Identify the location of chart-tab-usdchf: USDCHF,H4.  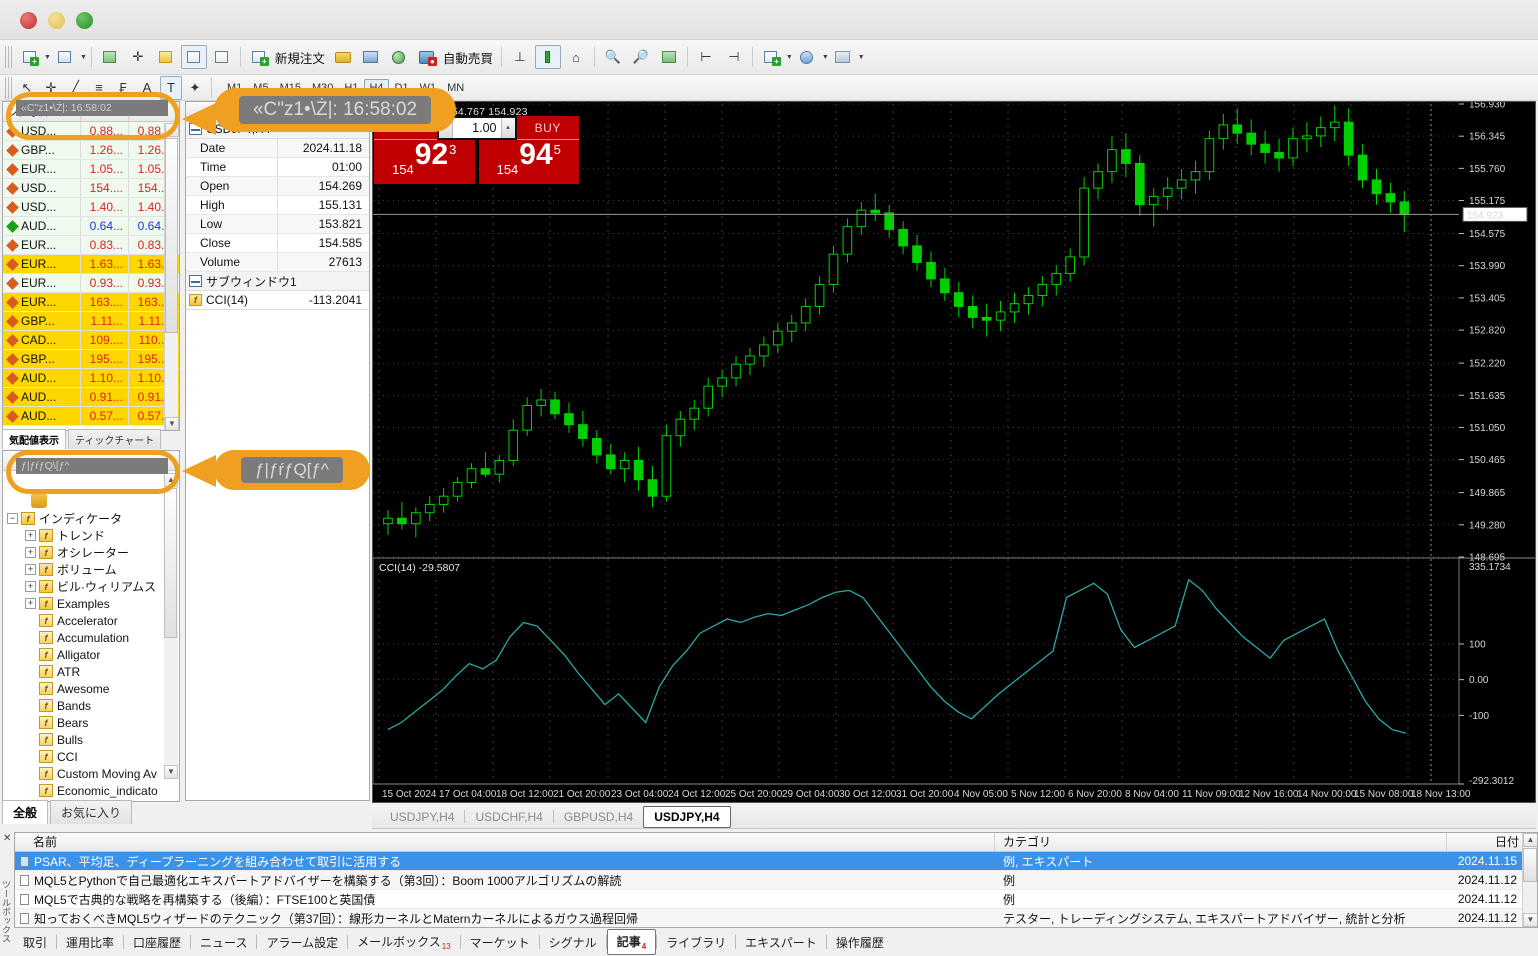
(508, 817).